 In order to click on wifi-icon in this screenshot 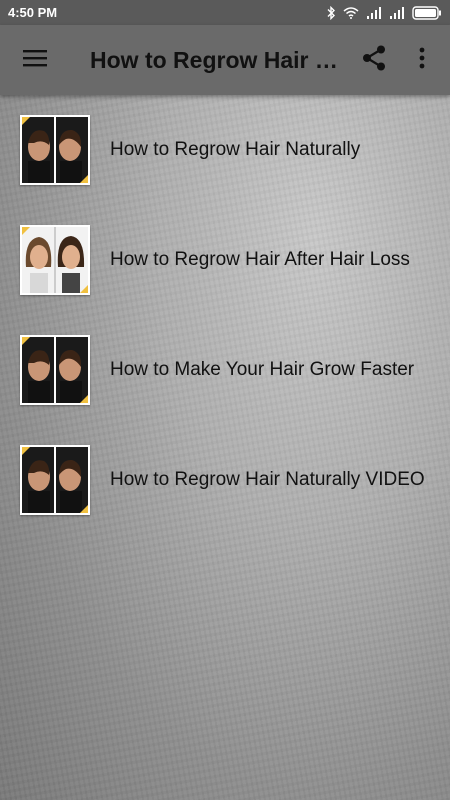, I will do `click(351, 12)`.